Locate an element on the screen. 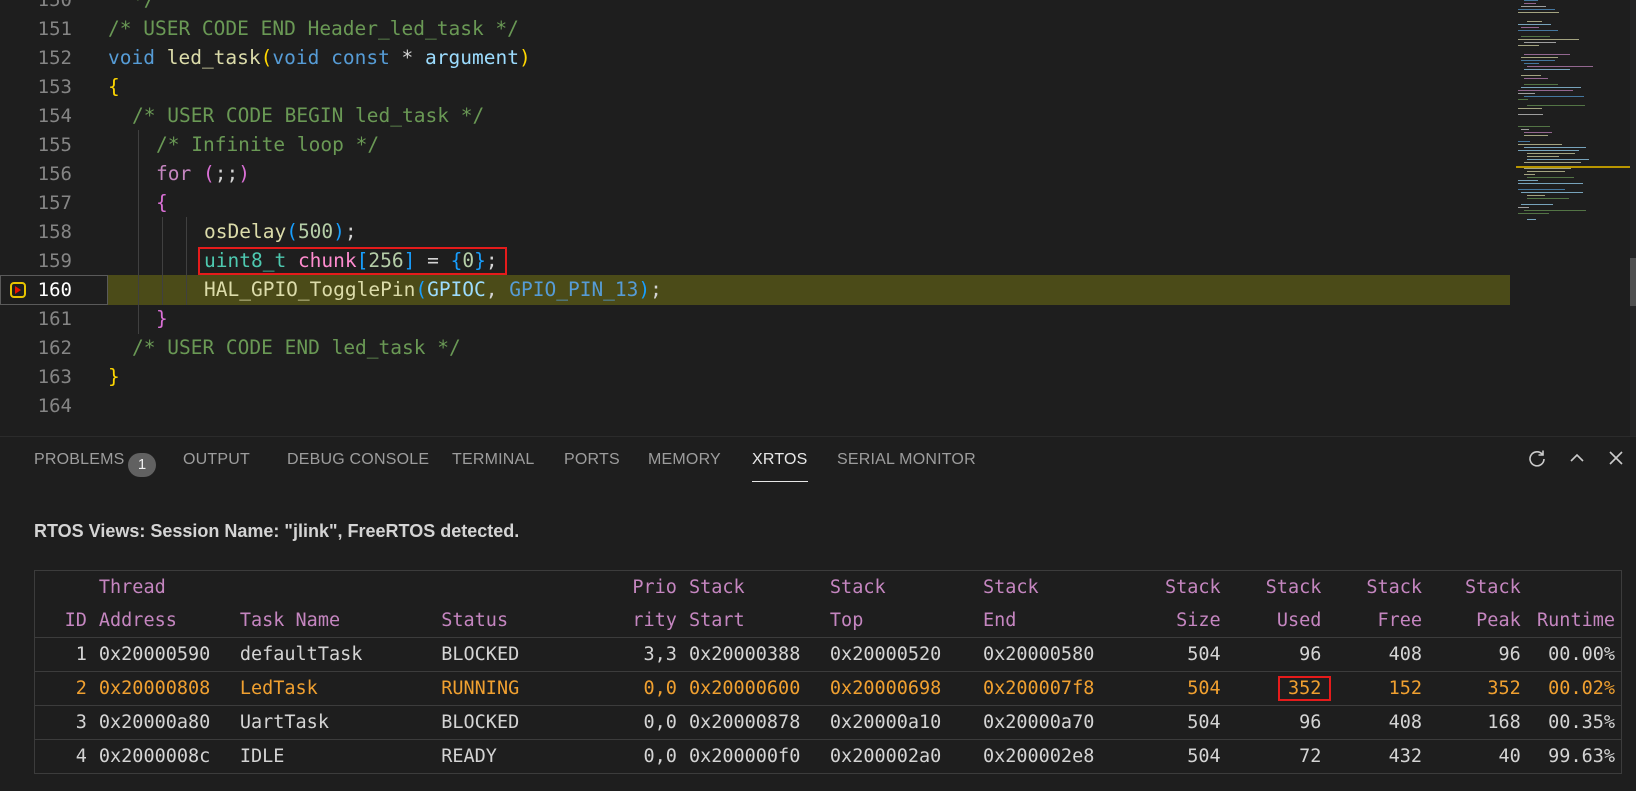 The image size is (1636, 791). tab-problems: PROBLEMS is located at coordinates (79, 460).